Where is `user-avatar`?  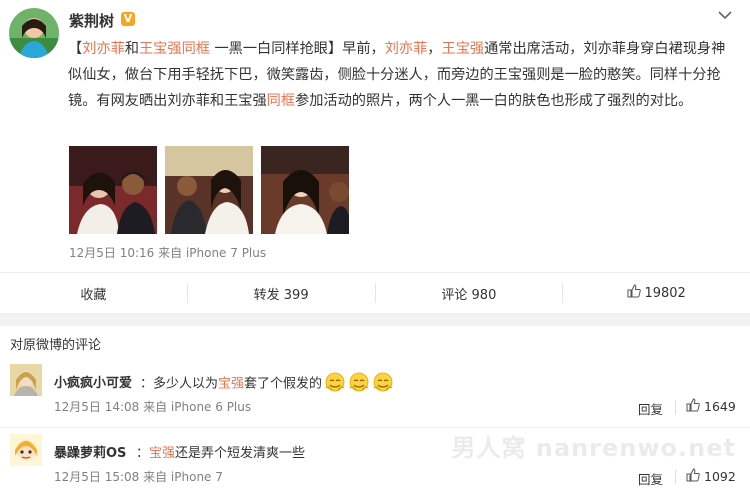 user-avatar is located at coordinates (34, 33).